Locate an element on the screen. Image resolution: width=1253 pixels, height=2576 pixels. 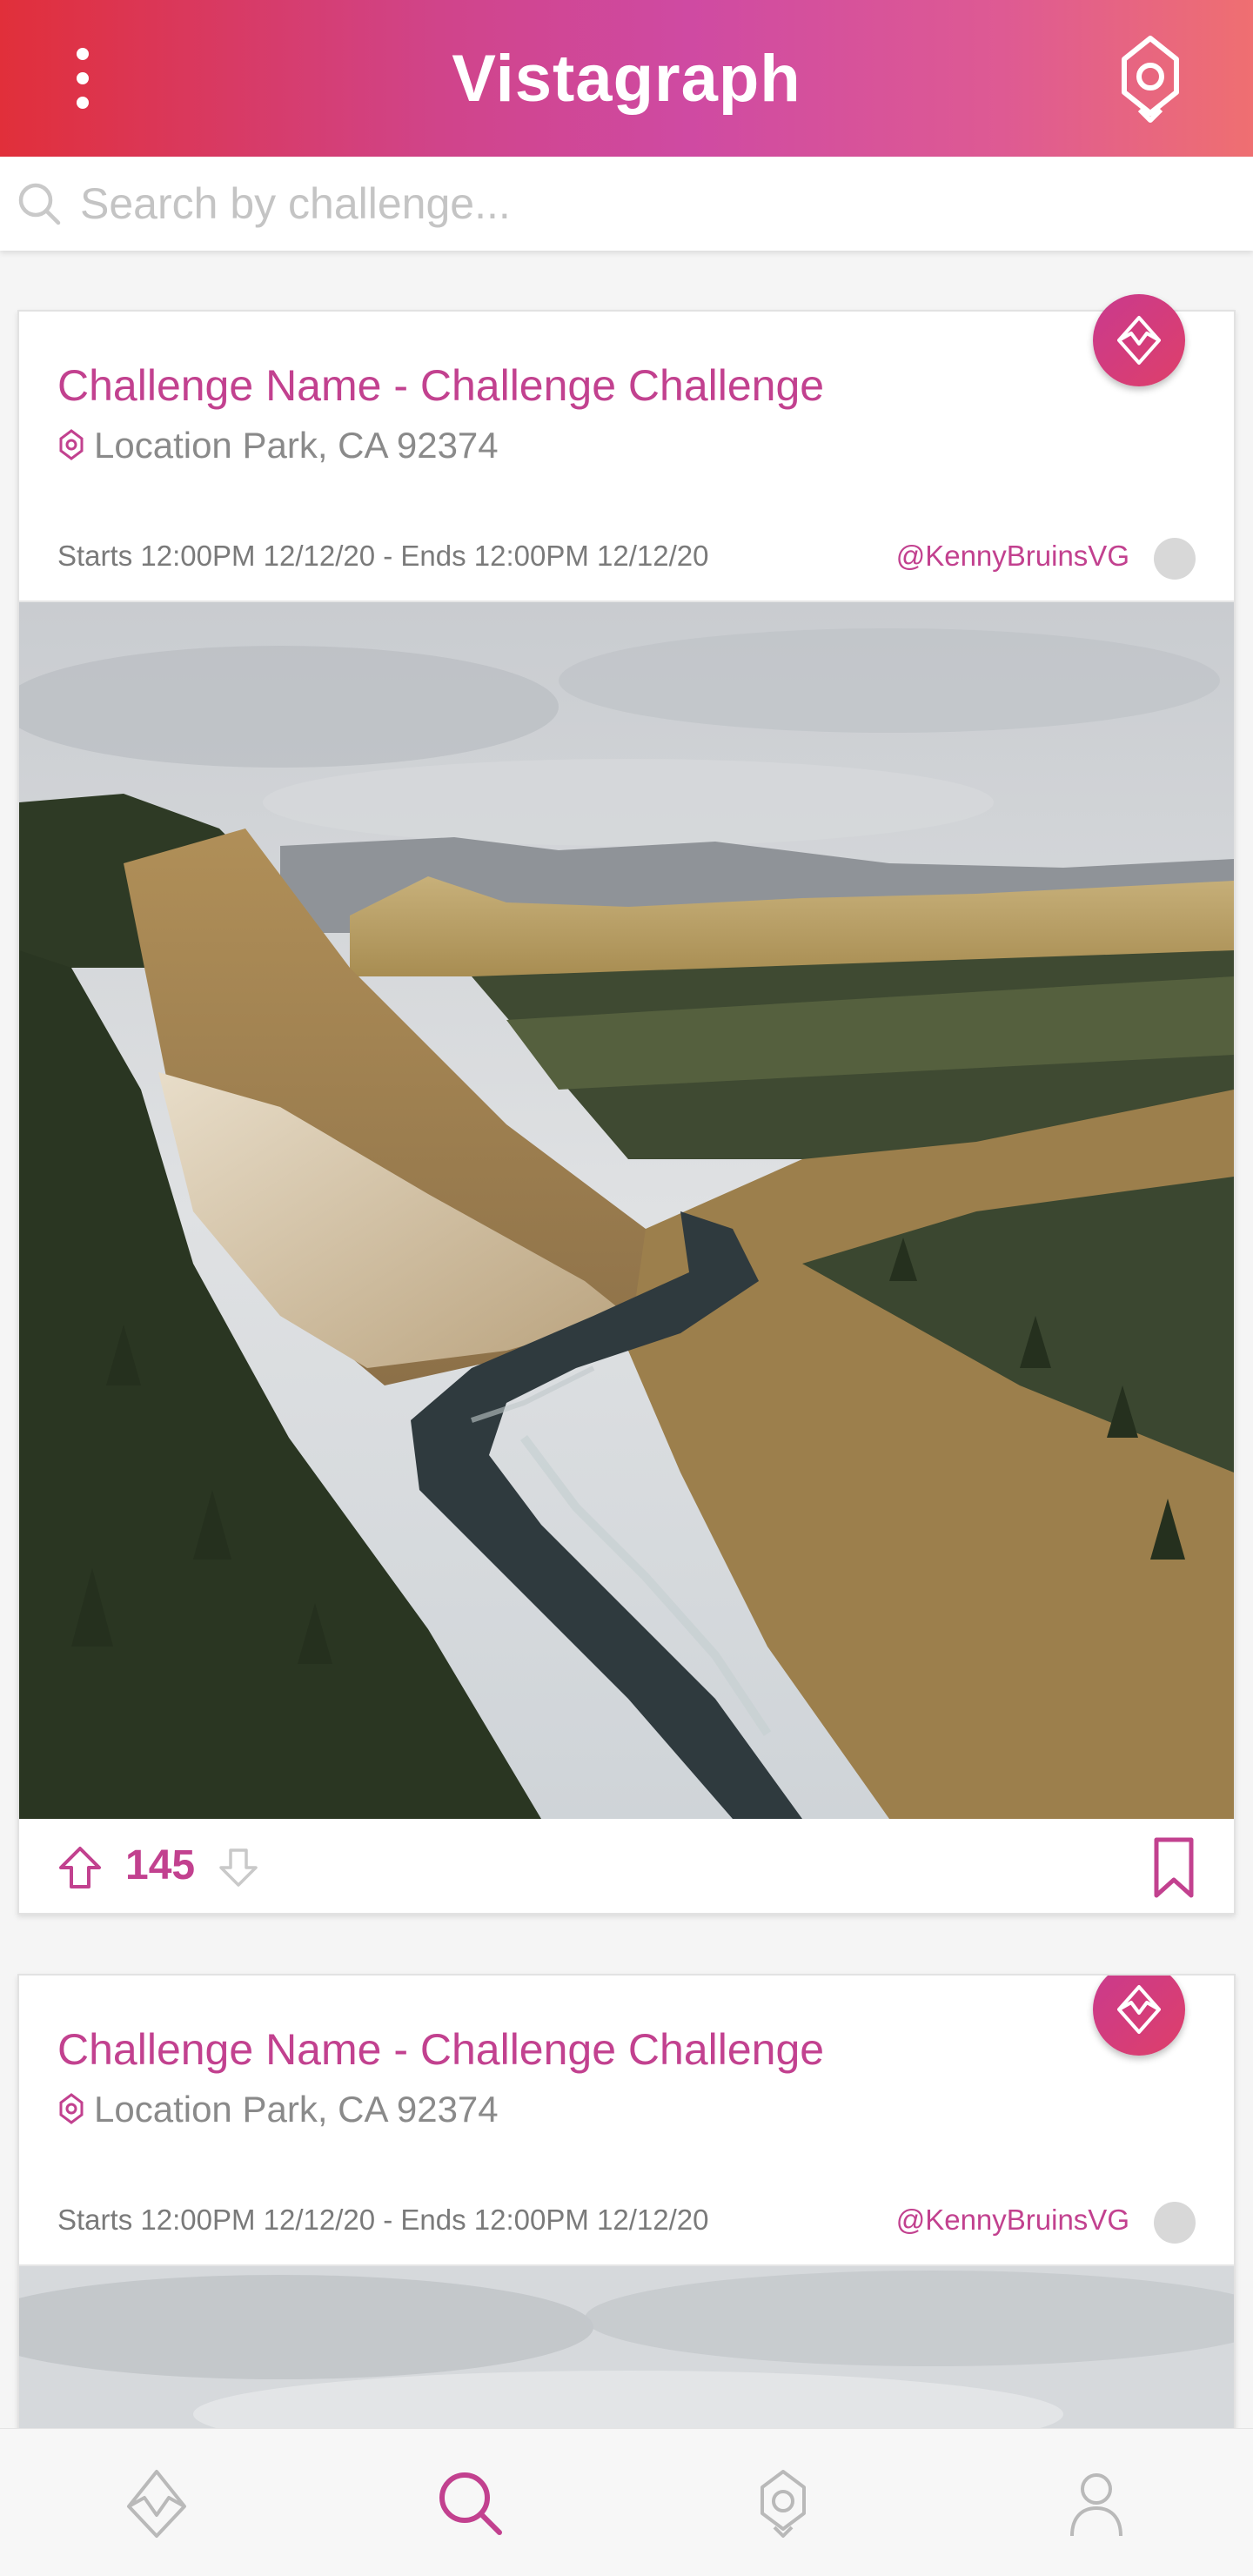
challenges-icon is located at coordinates (156, 2504).